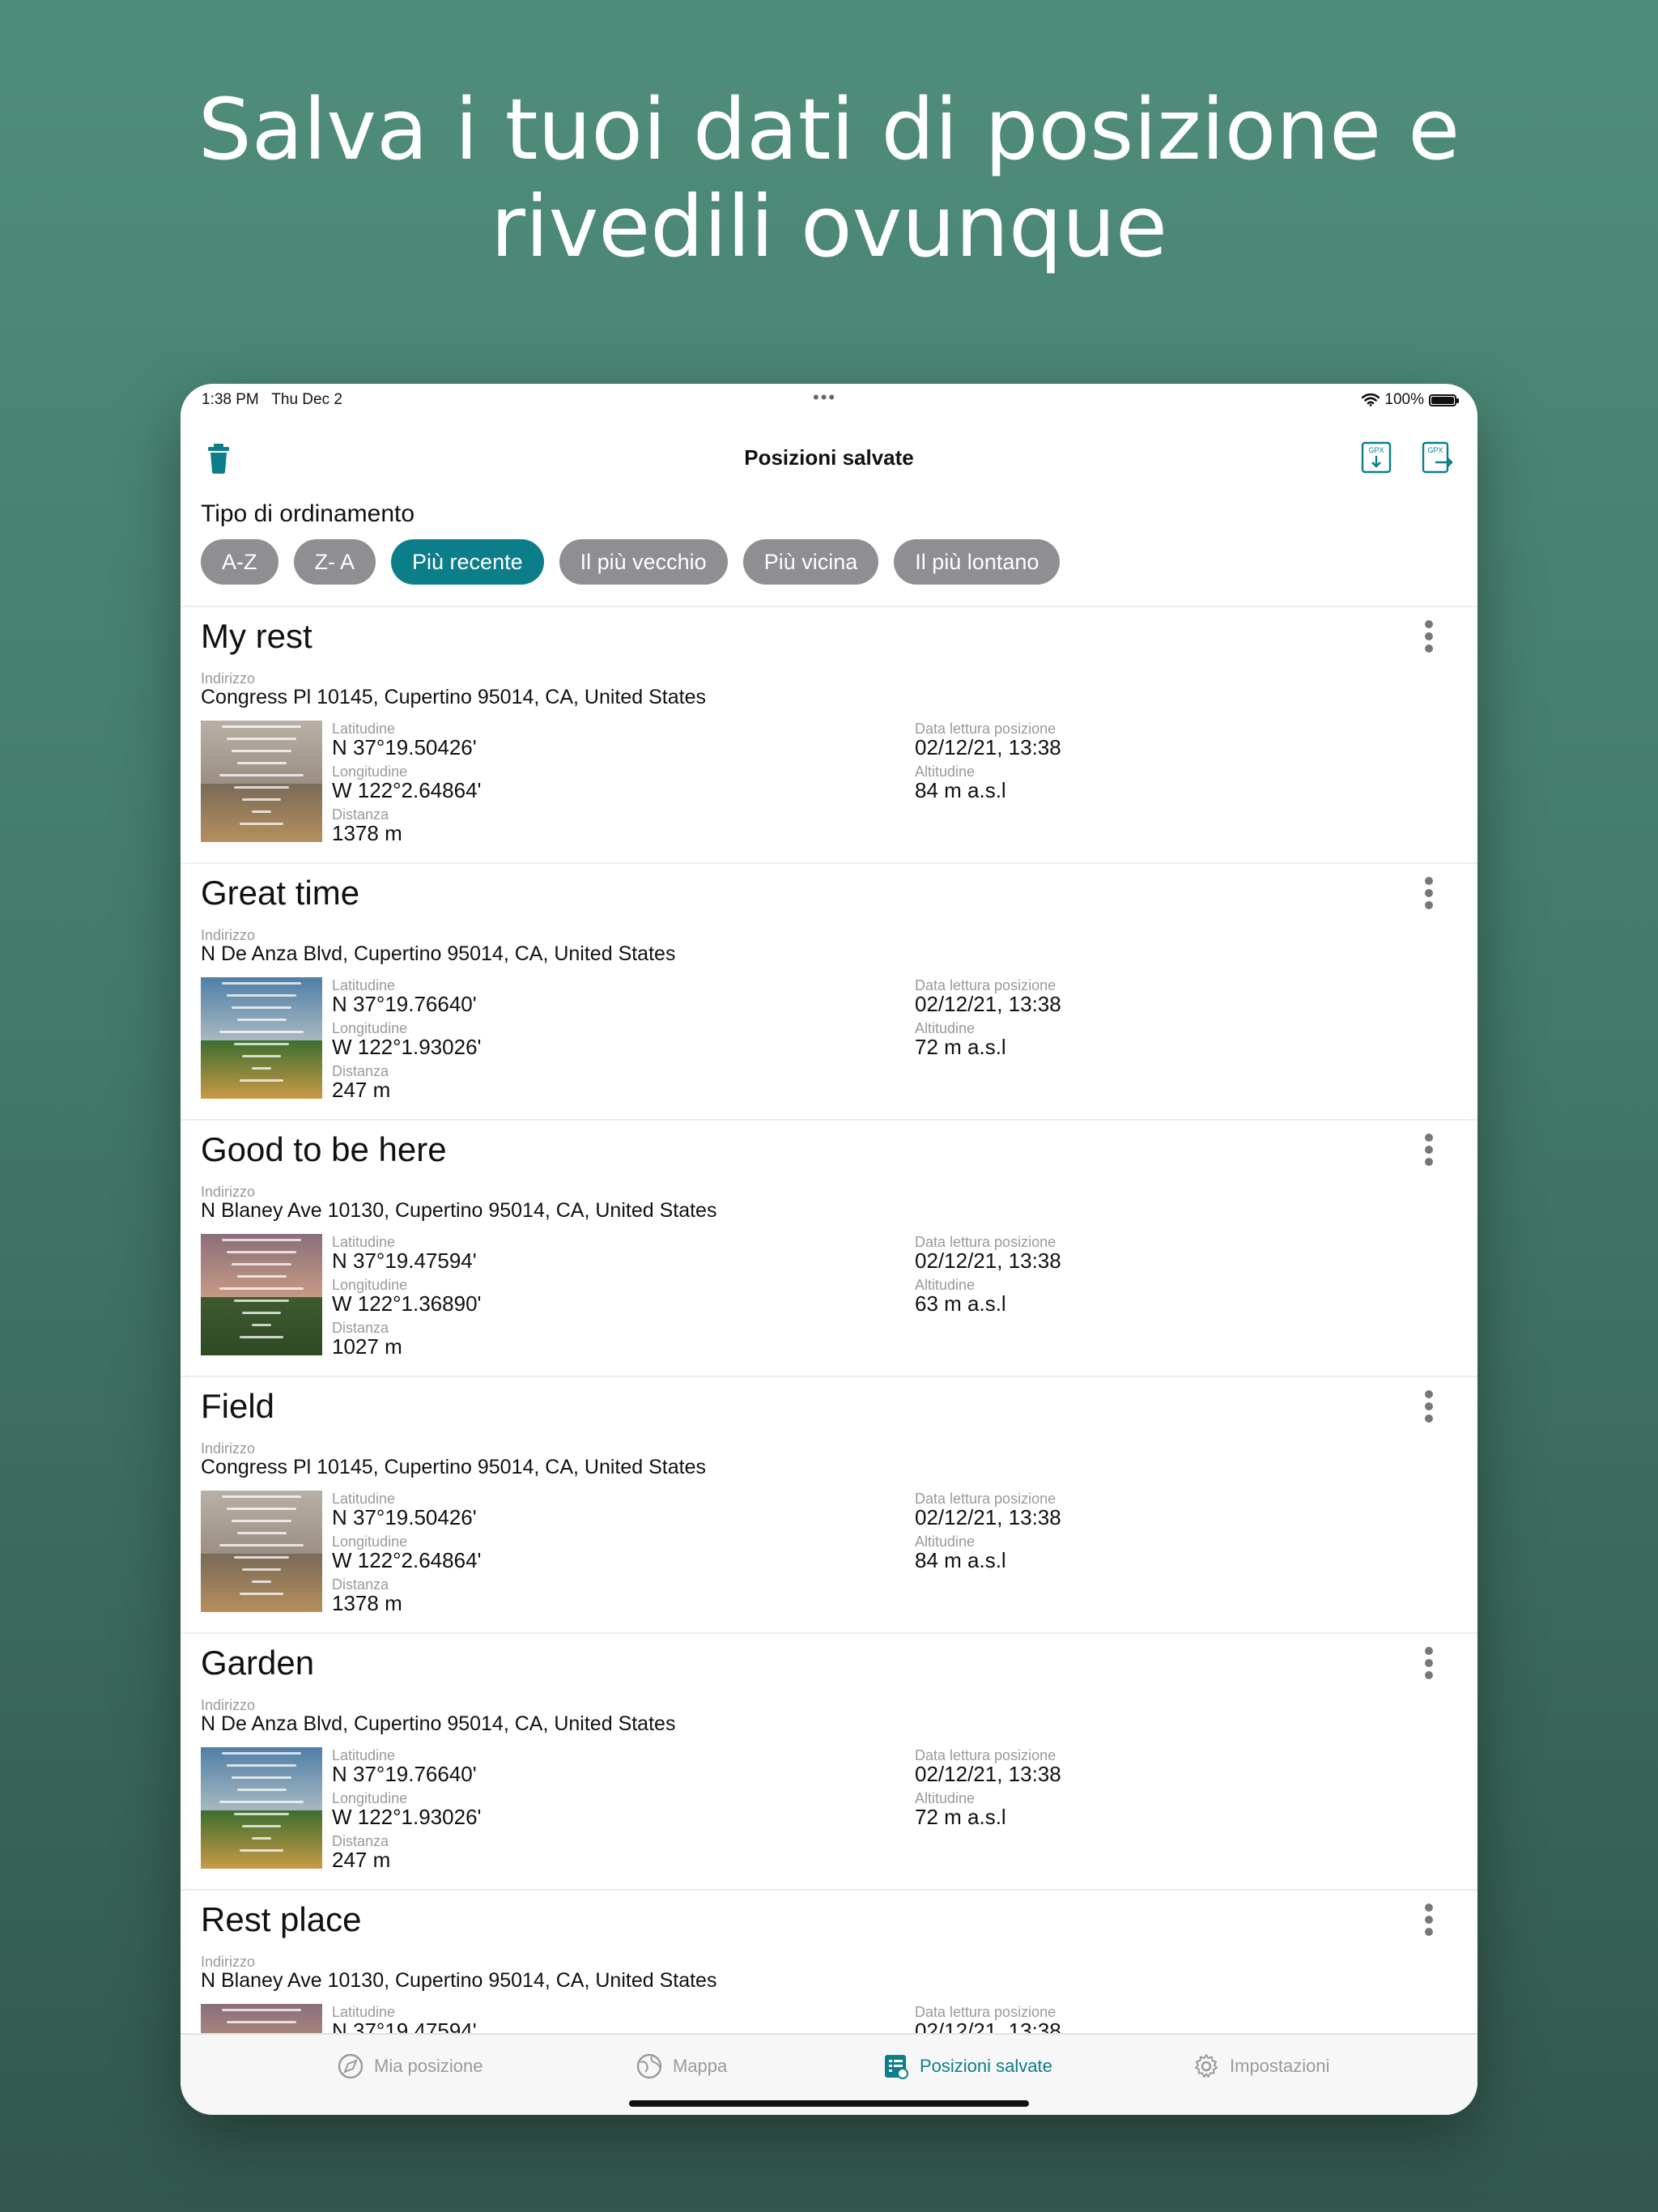 The height and width of the screenshot is (2212, 1658). Describe the element at coordinates (407, 1304) in the screenshot. I see `longitude-value: W 122°1.36890'` at that location.